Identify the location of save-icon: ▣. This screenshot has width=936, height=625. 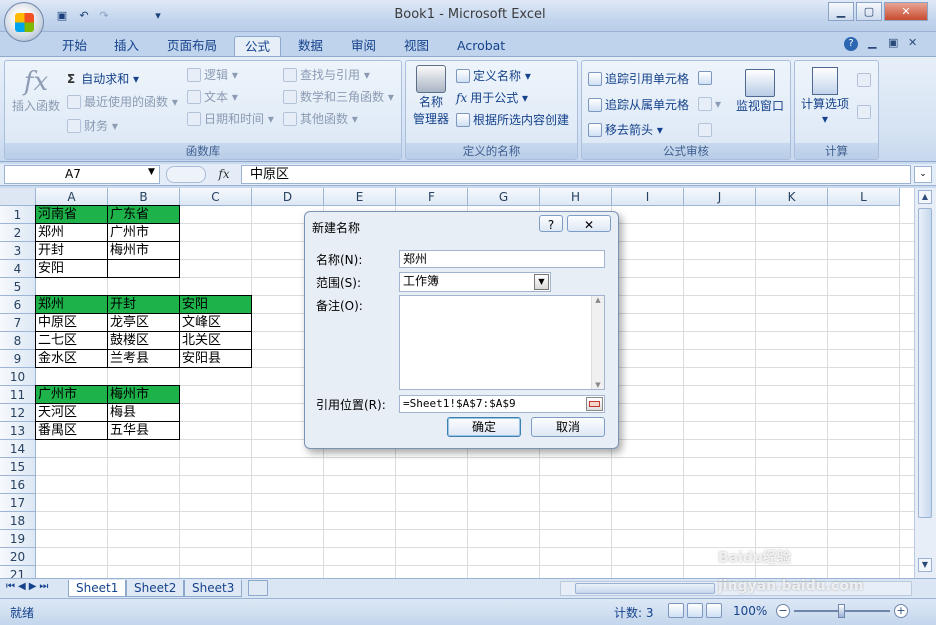
(62, 15).